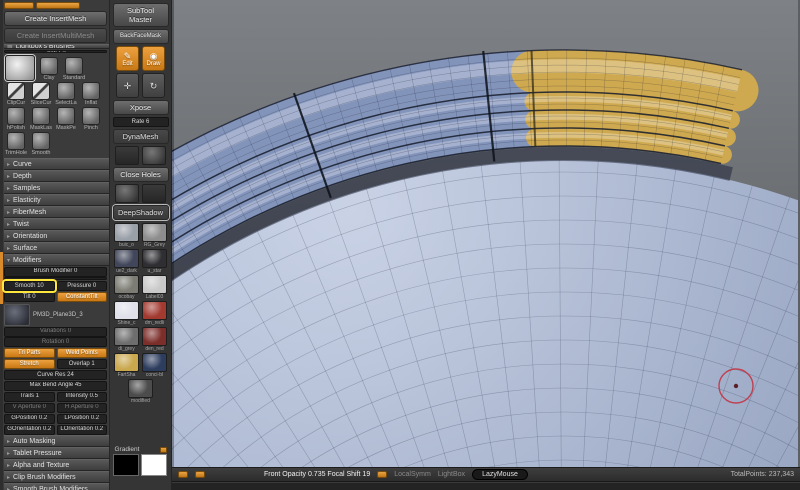 Image resolution: width=800 pixels, height=490 pixels. Describe the element at coordinates (81, 353) in the screenshot. I see `weld-points-button: Weld Points` at that location.